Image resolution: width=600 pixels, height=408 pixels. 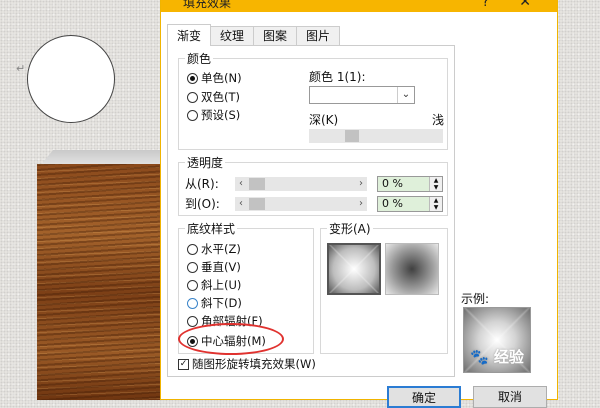 What do you see at coordinates (438, 120) in the screenshot?
I see `light-label: 浅` at bounding box center [438, 120].